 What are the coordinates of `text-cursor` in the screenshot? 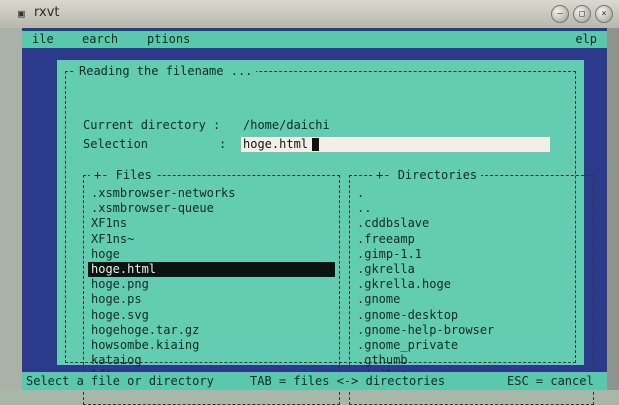 It's located at (315, 144).